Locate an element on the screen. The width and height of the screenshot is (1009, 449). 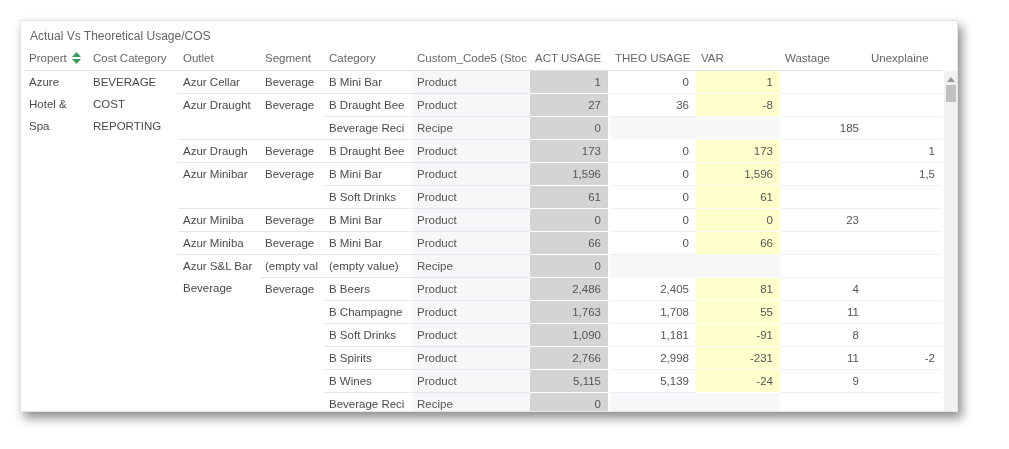
sort-icon is located at coordinates (76, 57).